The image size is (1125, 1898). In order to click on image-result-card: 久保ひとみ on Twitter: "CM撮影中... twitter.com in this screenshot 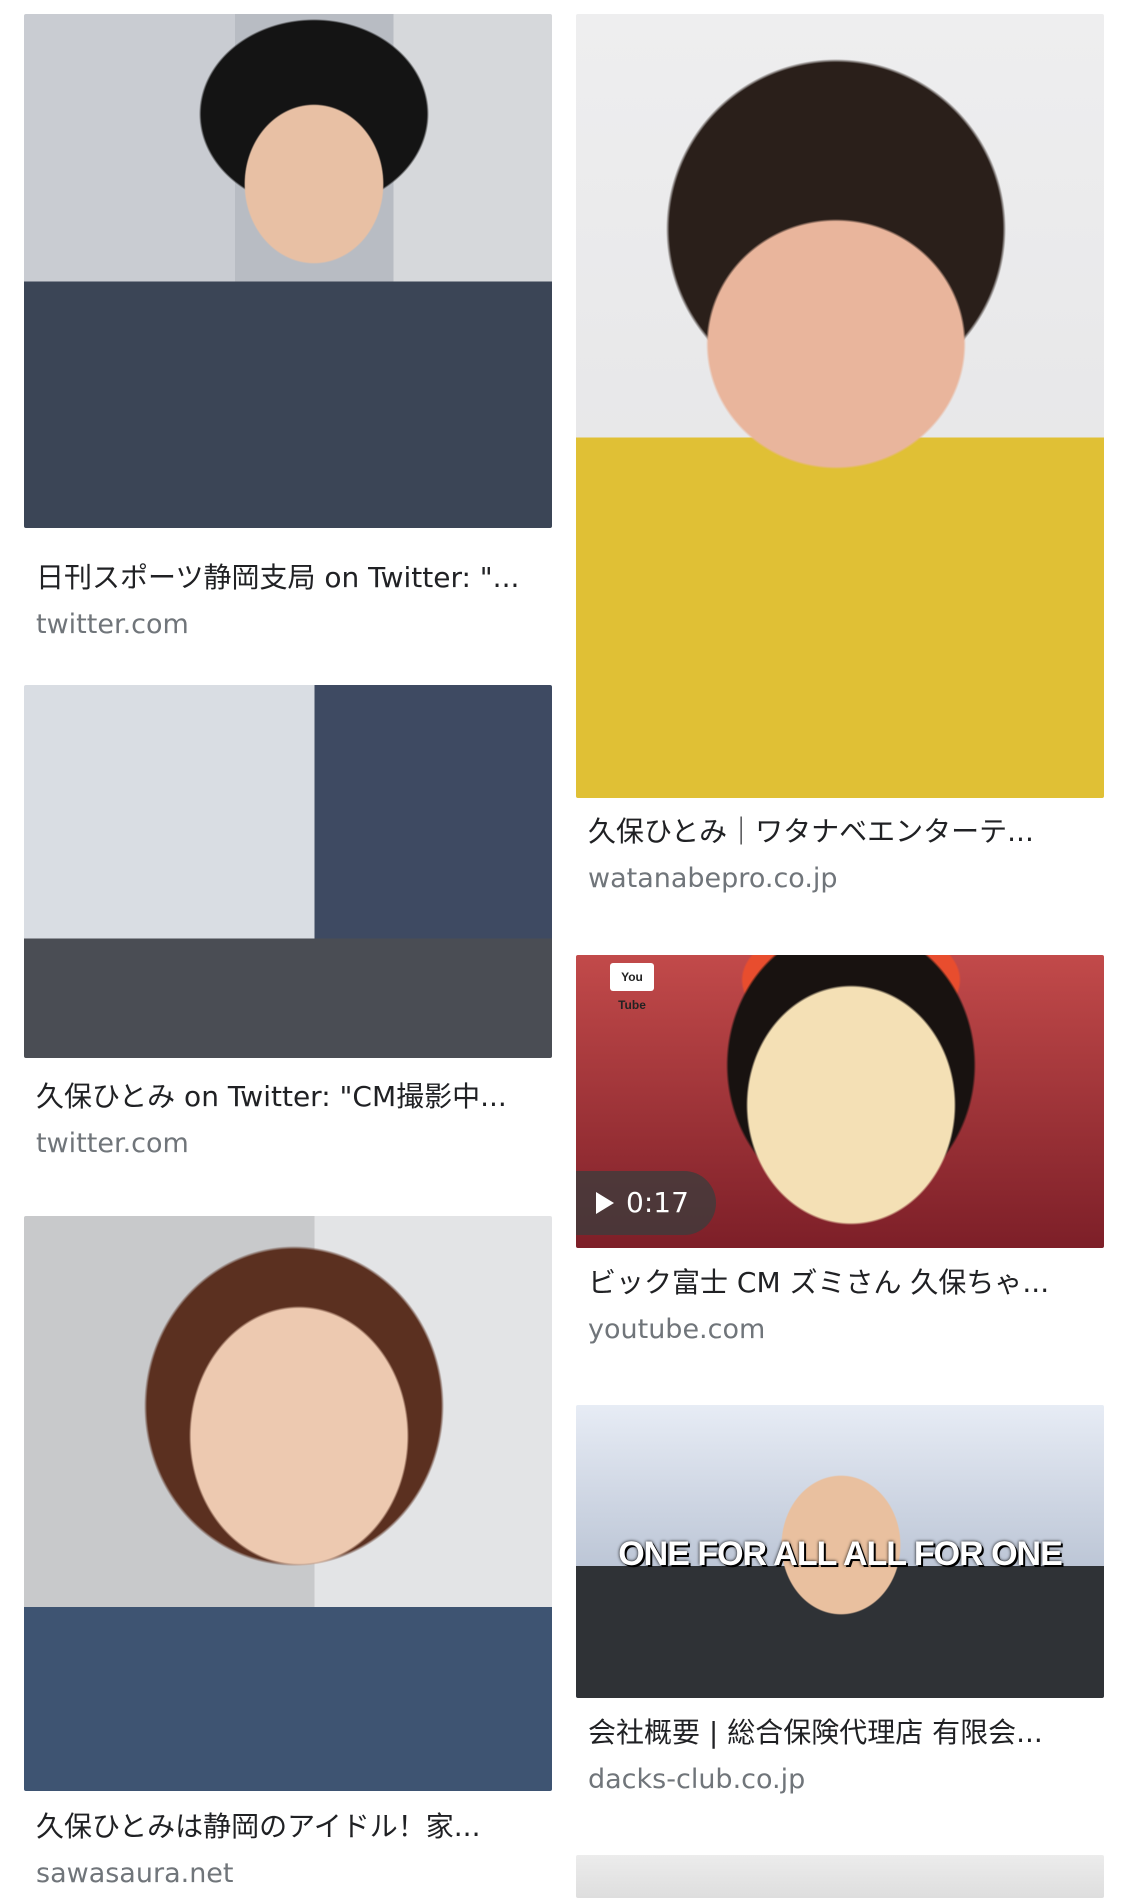, I will do `click(288, 922)`.